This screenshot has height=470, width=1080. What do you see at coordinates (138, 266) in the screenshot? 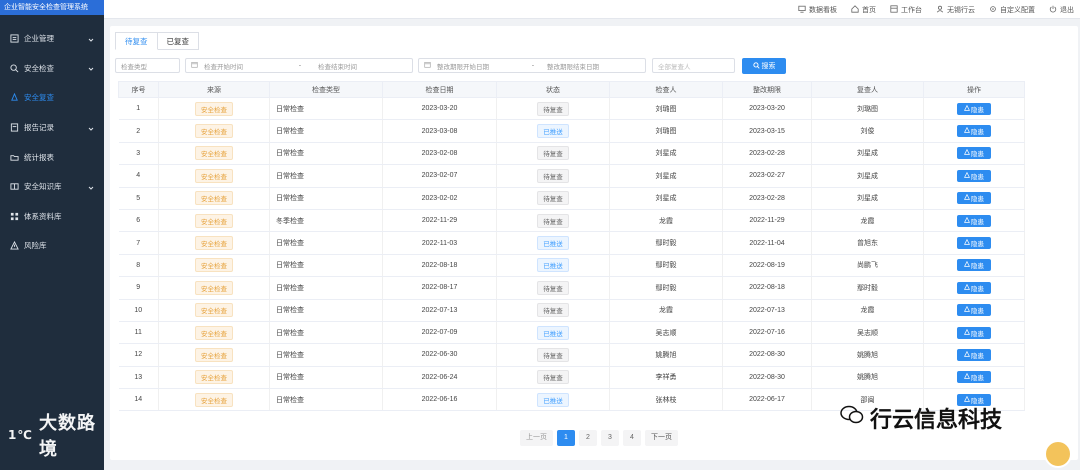
I see `cell-no: 8` at bounding box center [138, 266].